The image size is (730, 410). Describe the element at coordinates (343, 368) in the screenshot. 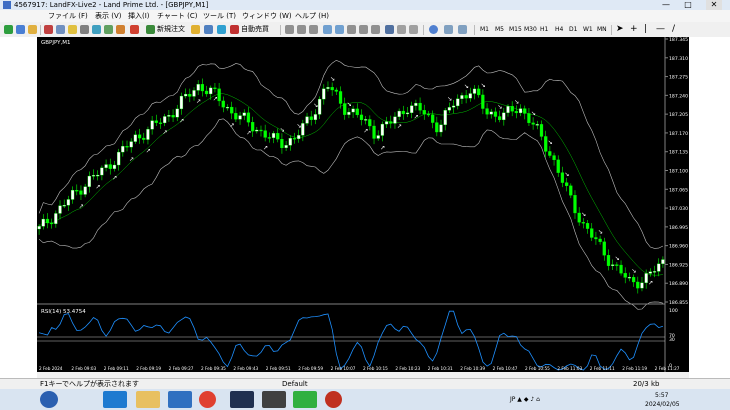

I see `time-tick-label: 2 Feb 10:07` at that location.